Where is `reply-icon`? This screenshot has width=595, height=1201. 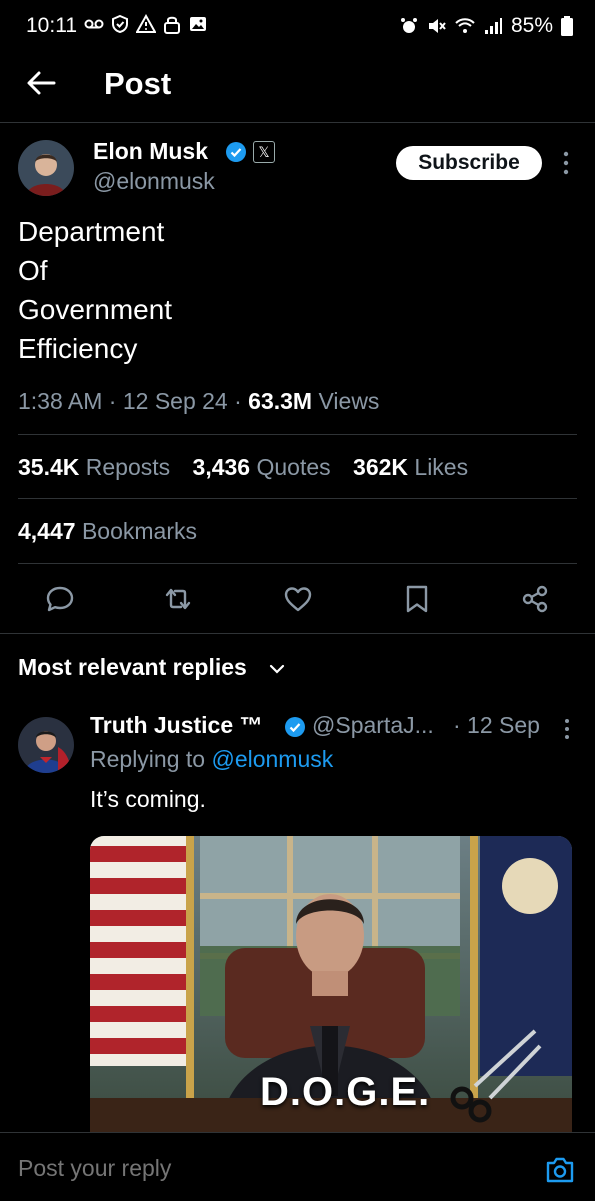
reply-icon is located at coordinates (60, 599).